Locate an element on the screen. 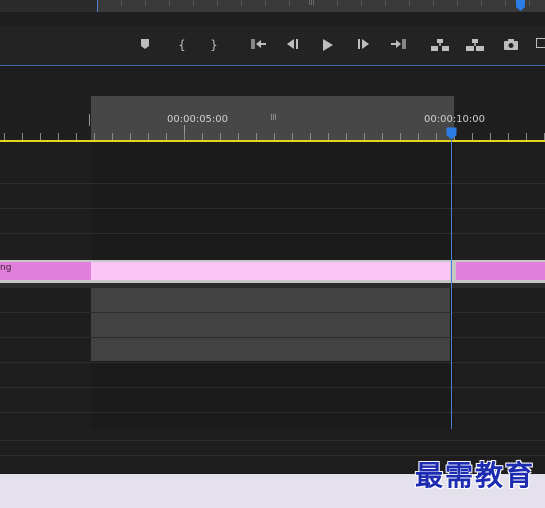  go-to-in-button is located at coordinates (259, 45).